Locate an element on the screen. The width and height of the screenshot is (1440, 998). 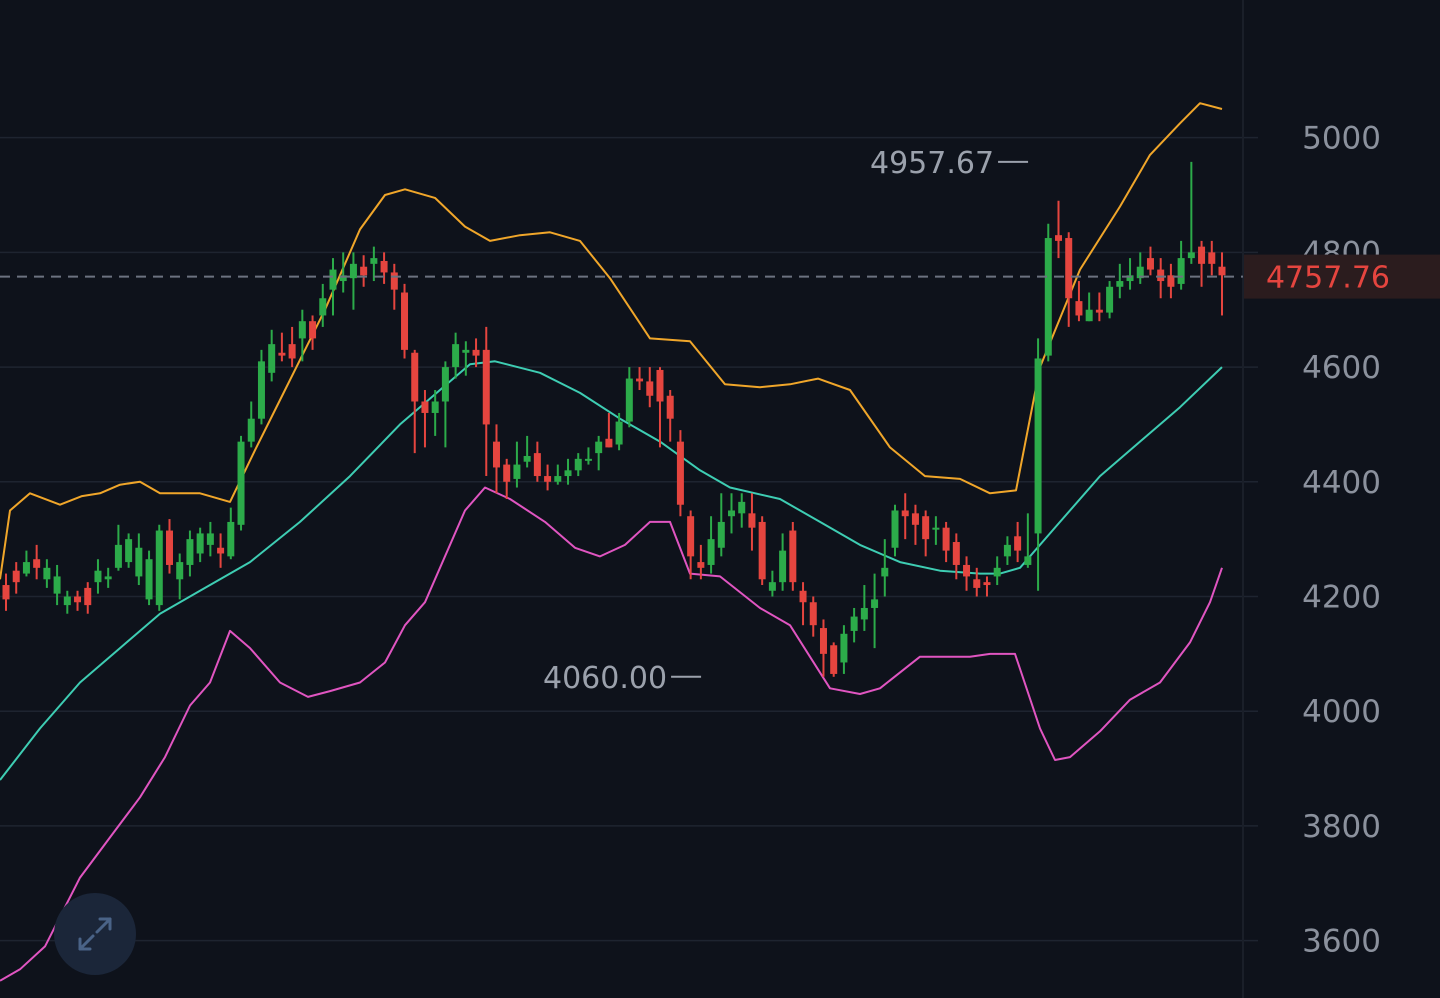
low-price-label: 4060.00 is located at coordinates (605, 678).